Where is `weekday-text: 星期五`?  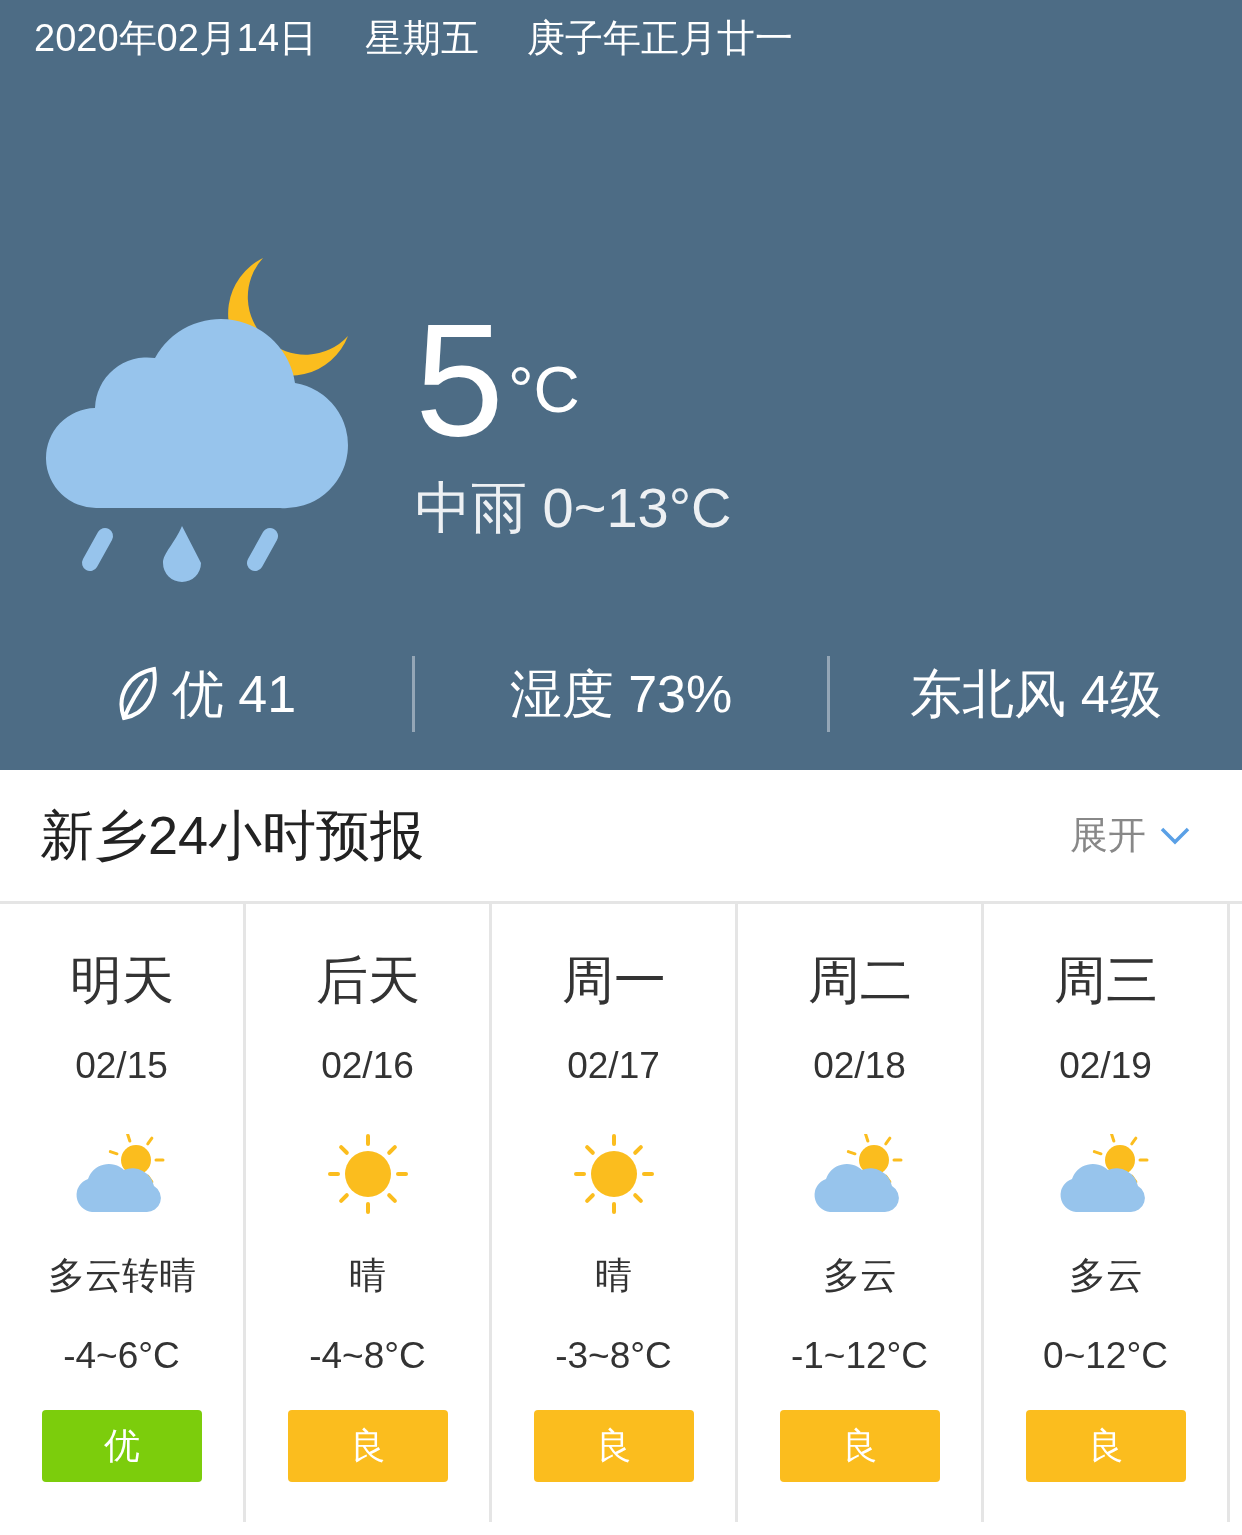
weekday-text: 星期五 is located at coordinates (422, 38).